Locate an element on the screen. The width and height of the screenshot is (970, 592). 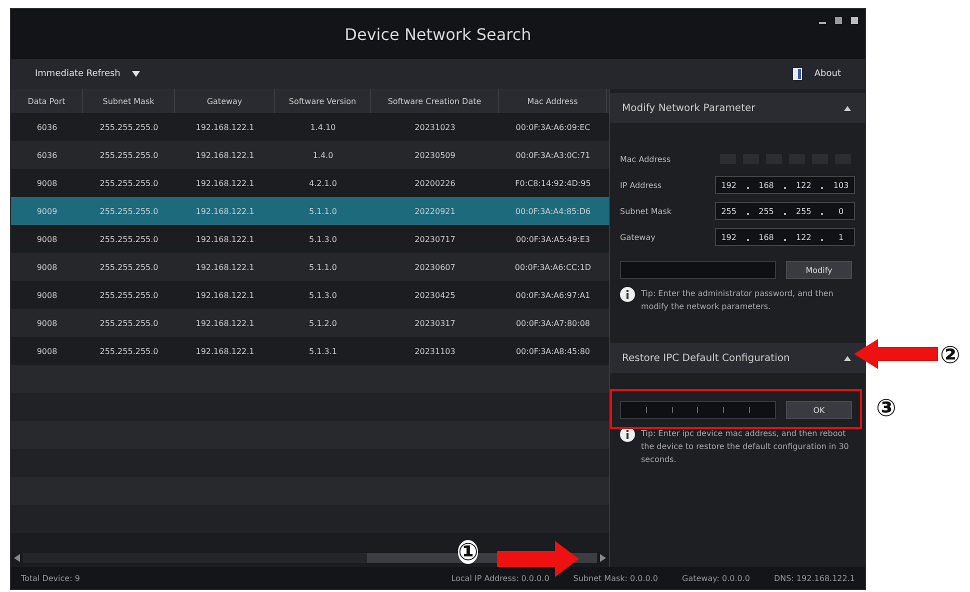
table-cell-text: 00:0F:3A:A4:85:D6 is located at coordinates (553, 212).